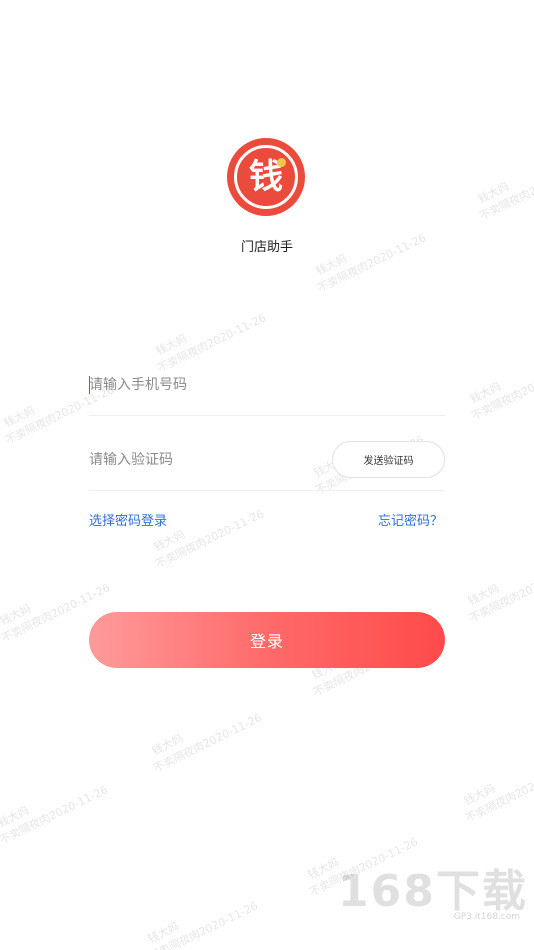  I want to click on site-watermark-badge: 168下载 GP3.it168.com, so click(433, 898).